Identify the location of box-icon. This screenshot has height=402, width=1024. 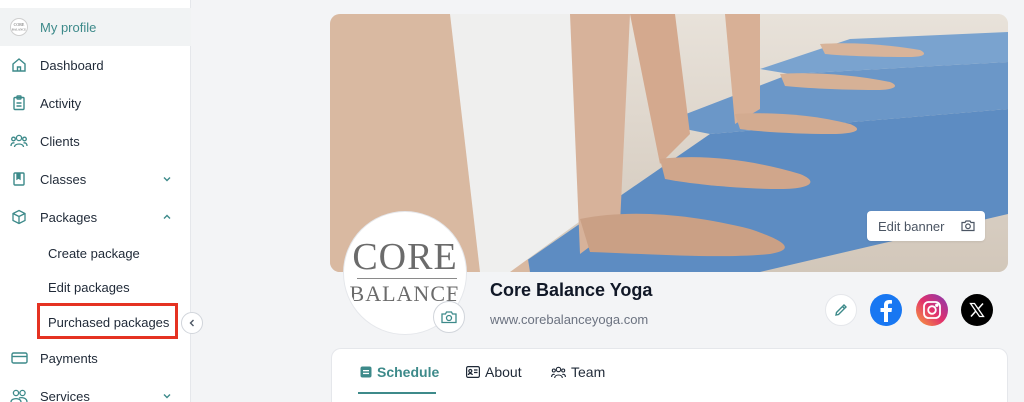
(19, 217).